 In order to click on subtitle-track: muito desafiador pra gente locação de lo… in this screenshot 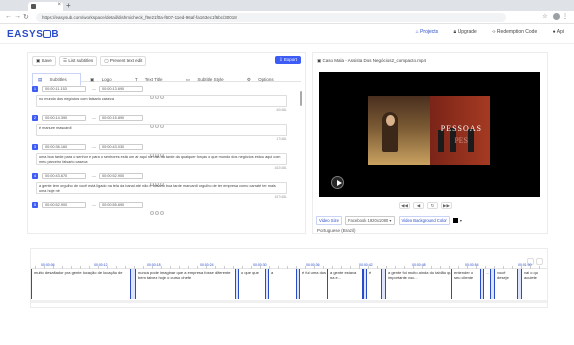, I will do `click(289, 284)`.